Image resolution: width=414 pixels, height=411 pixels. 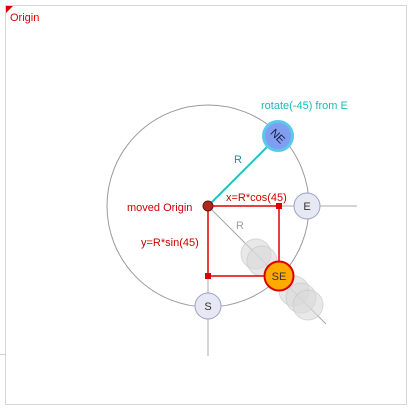 What do you see at coordinates (24, 18) in the screenshot?
I see `origin-label: Origin` at bounding box center [24, 18].